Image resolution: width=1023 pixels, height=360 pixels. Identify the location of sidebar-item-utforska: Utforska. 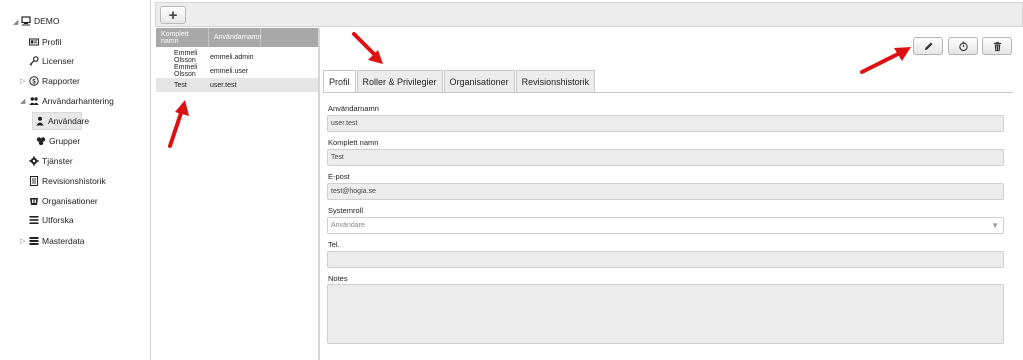
(51, 220).